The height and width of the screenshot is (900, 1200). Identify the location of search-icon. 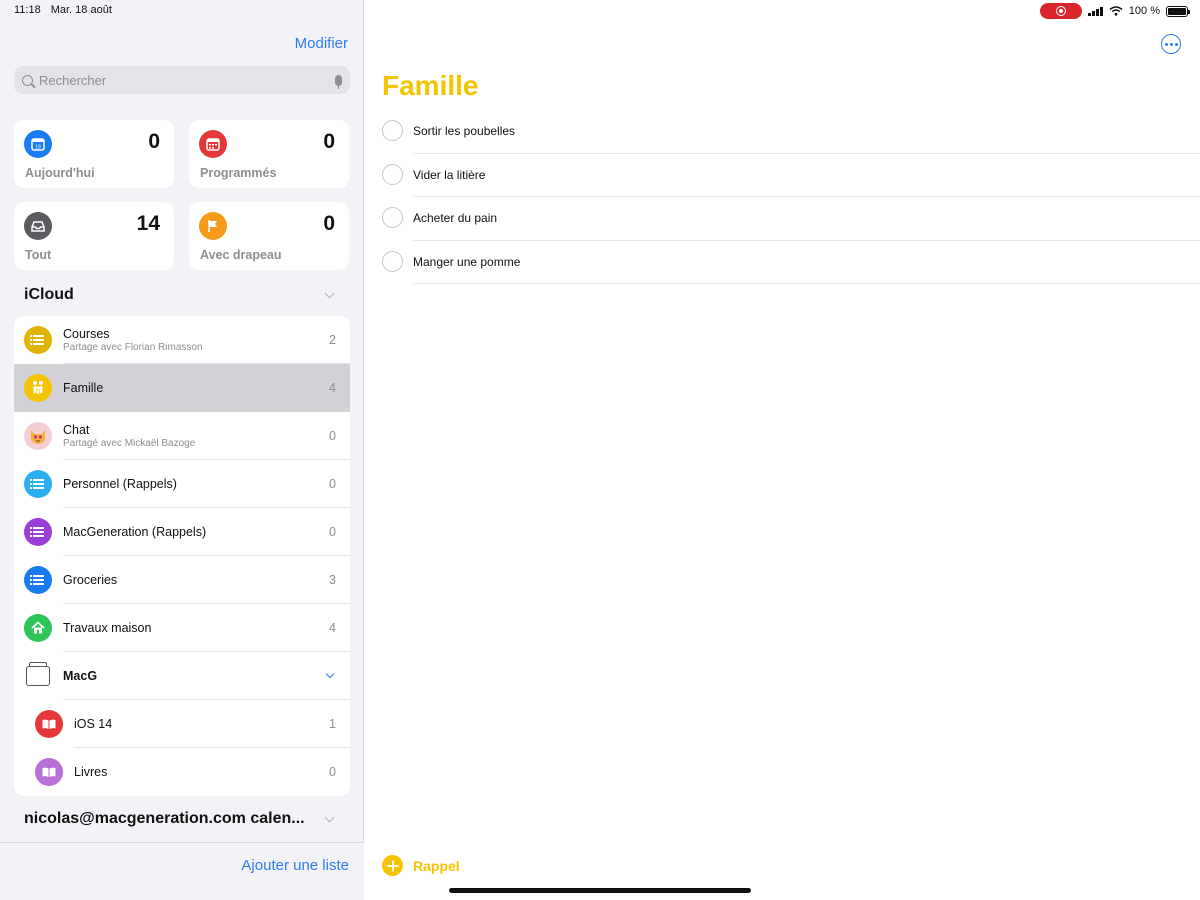
(27, 80).